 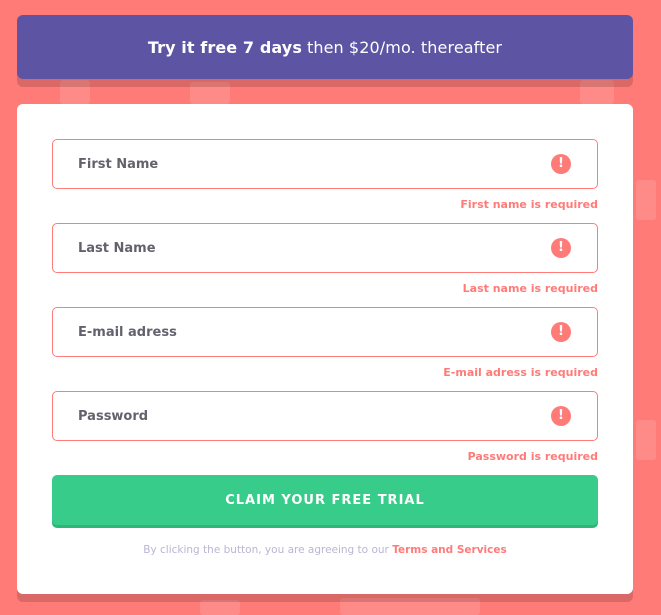 What do you see at coordinates (529, 204) in the screenshot?
I see `first-name-error: First name is required` at bounding box center [529, 204].